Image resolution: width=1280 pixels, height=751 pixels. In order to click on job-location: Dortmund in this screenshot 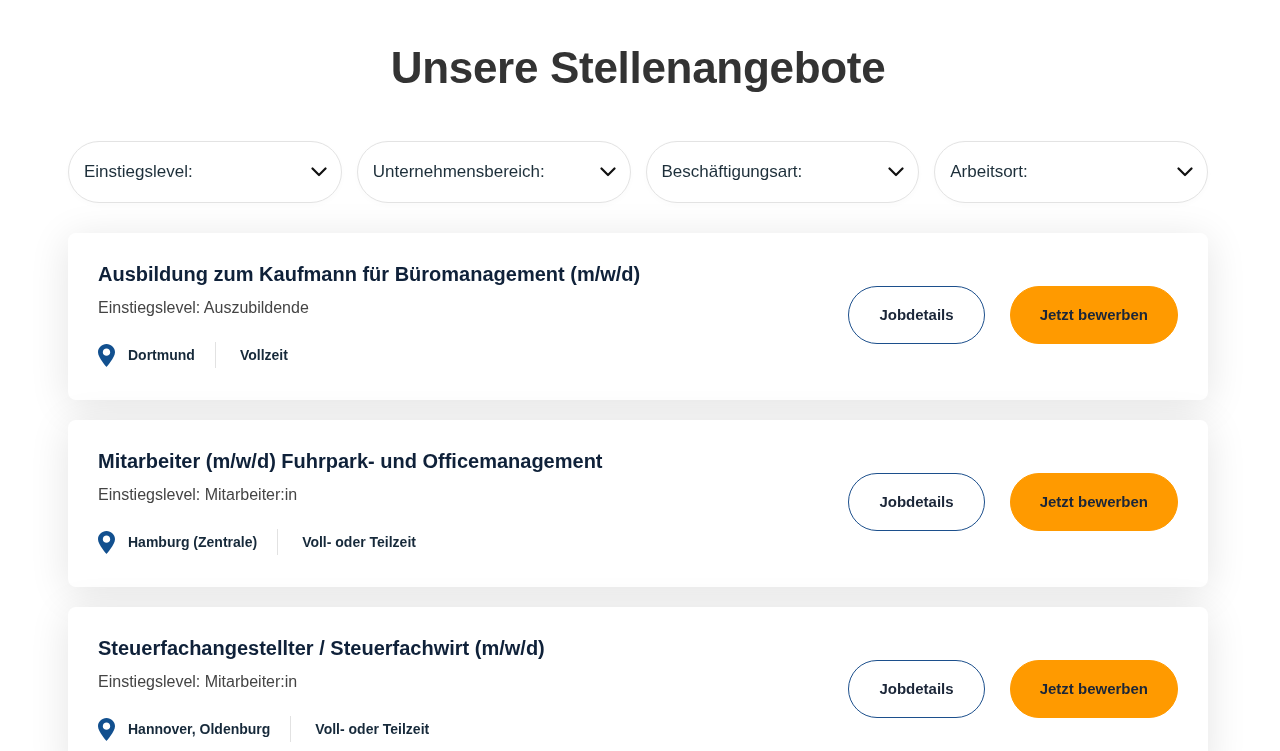, I will do `click(161, 355)`.